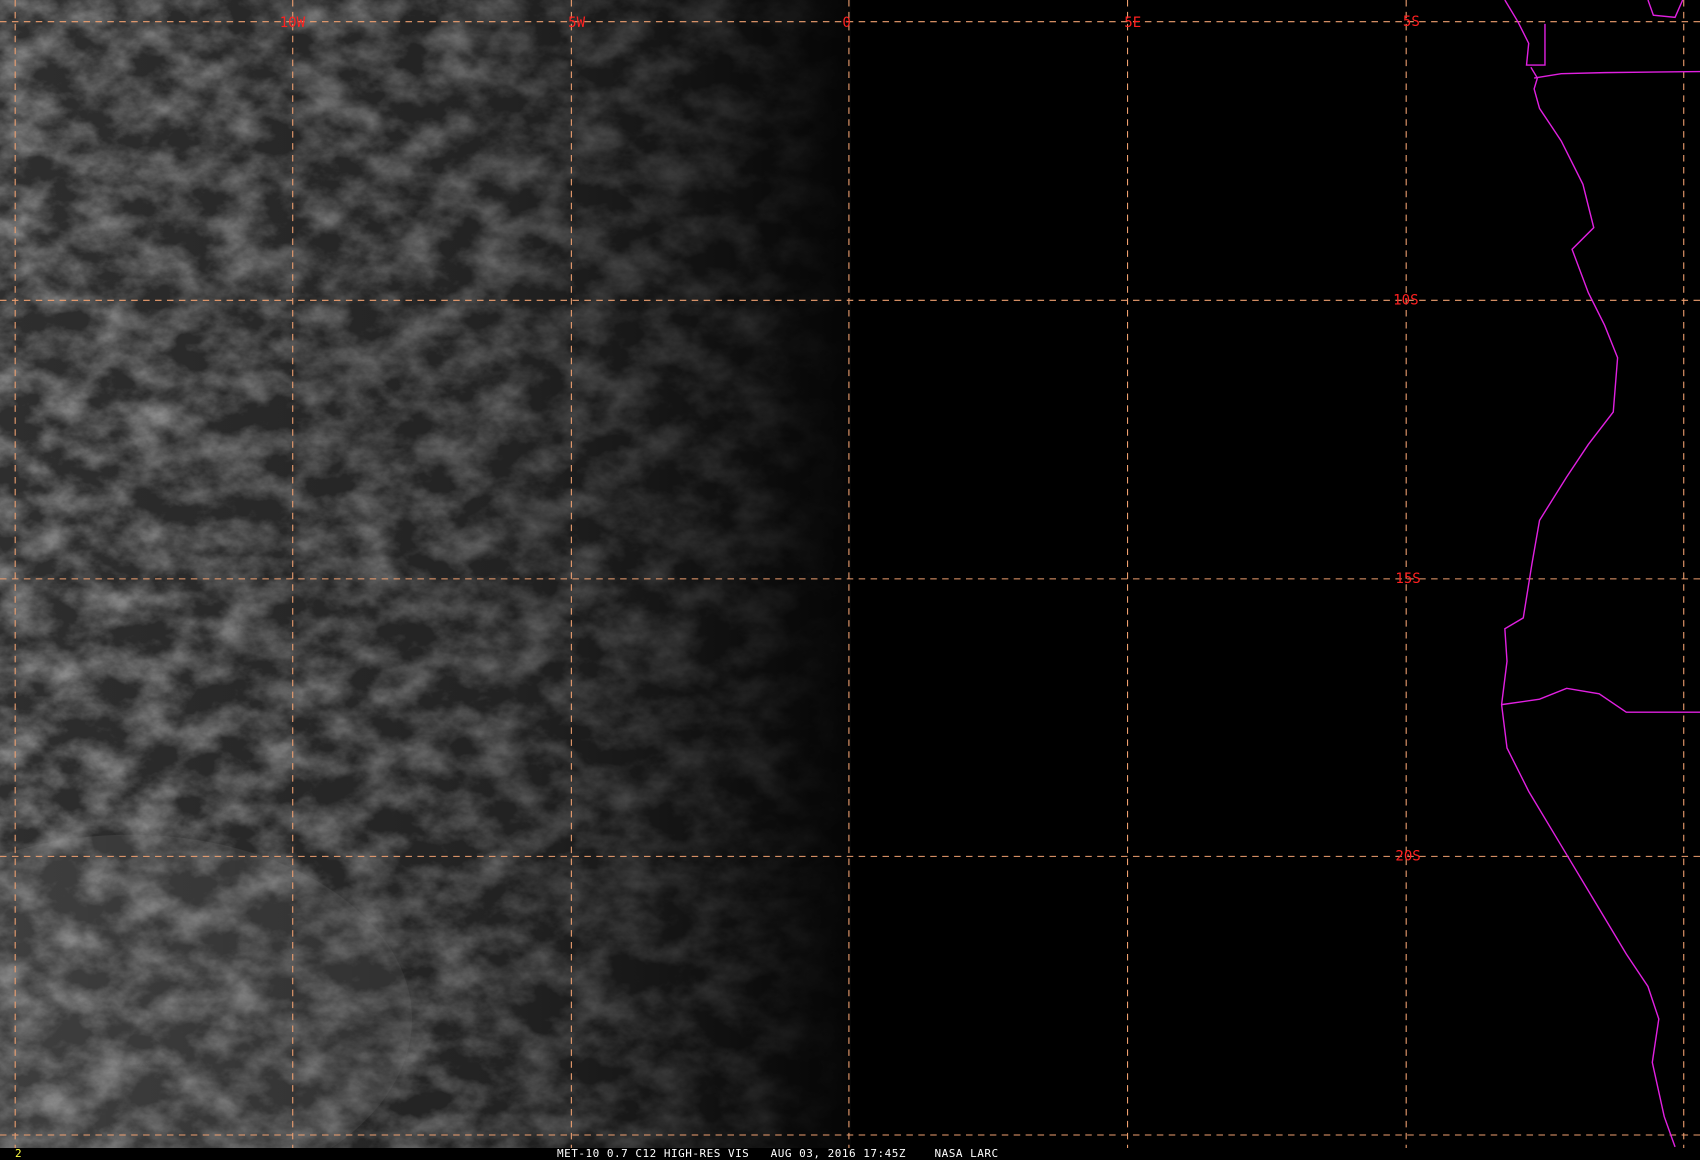 The width and height of the screenshot is (1700, 1160). Describe the element at coordinates (1600, 574) in the screenshot. I see `coastline` at that location.